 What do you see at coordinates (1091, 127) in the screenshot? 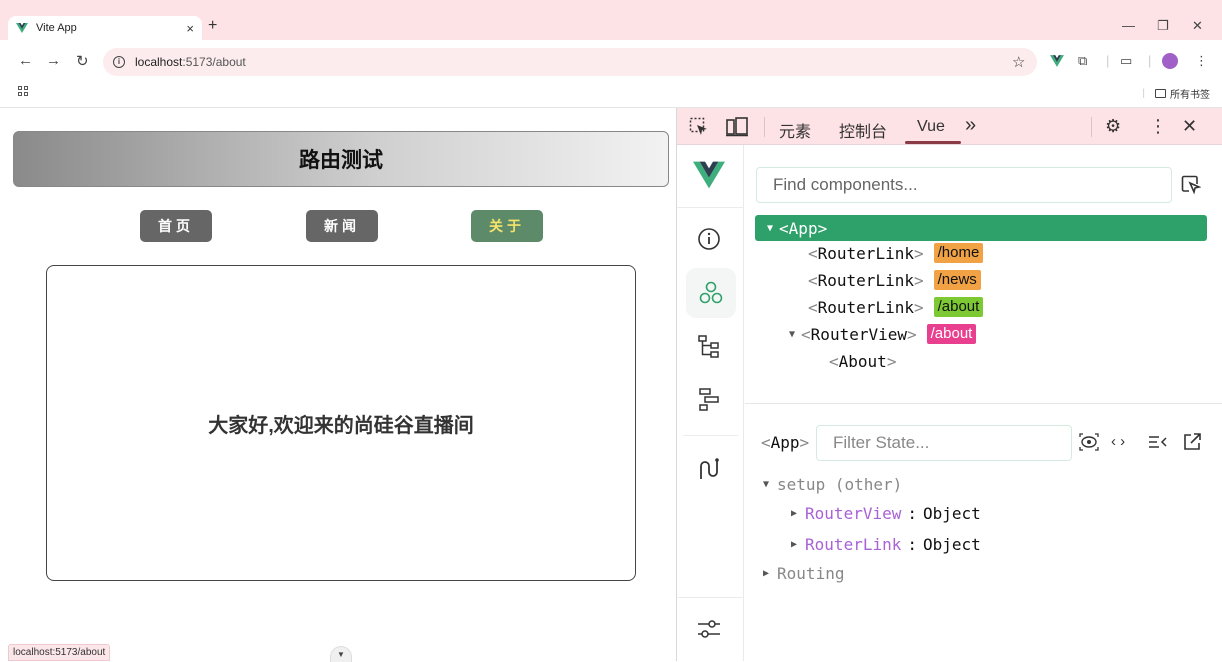
I see `toolbar-divider` at bounding box center [1091, 127].